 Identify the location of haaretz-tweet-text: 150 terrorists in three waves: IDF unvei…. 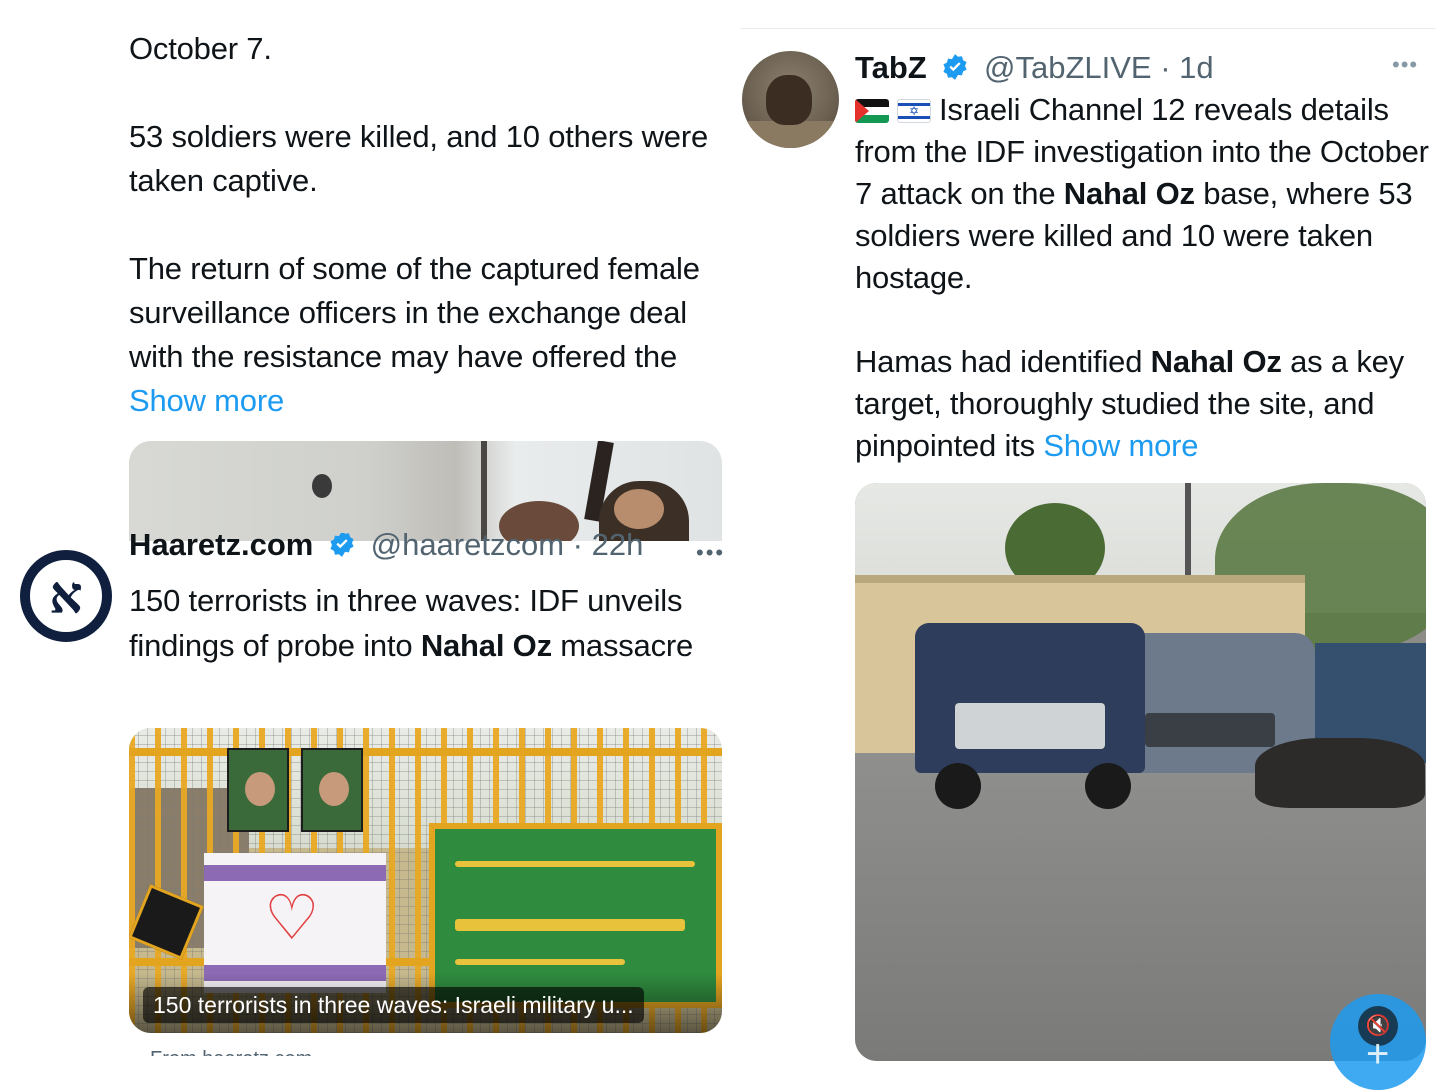
(429, 623).